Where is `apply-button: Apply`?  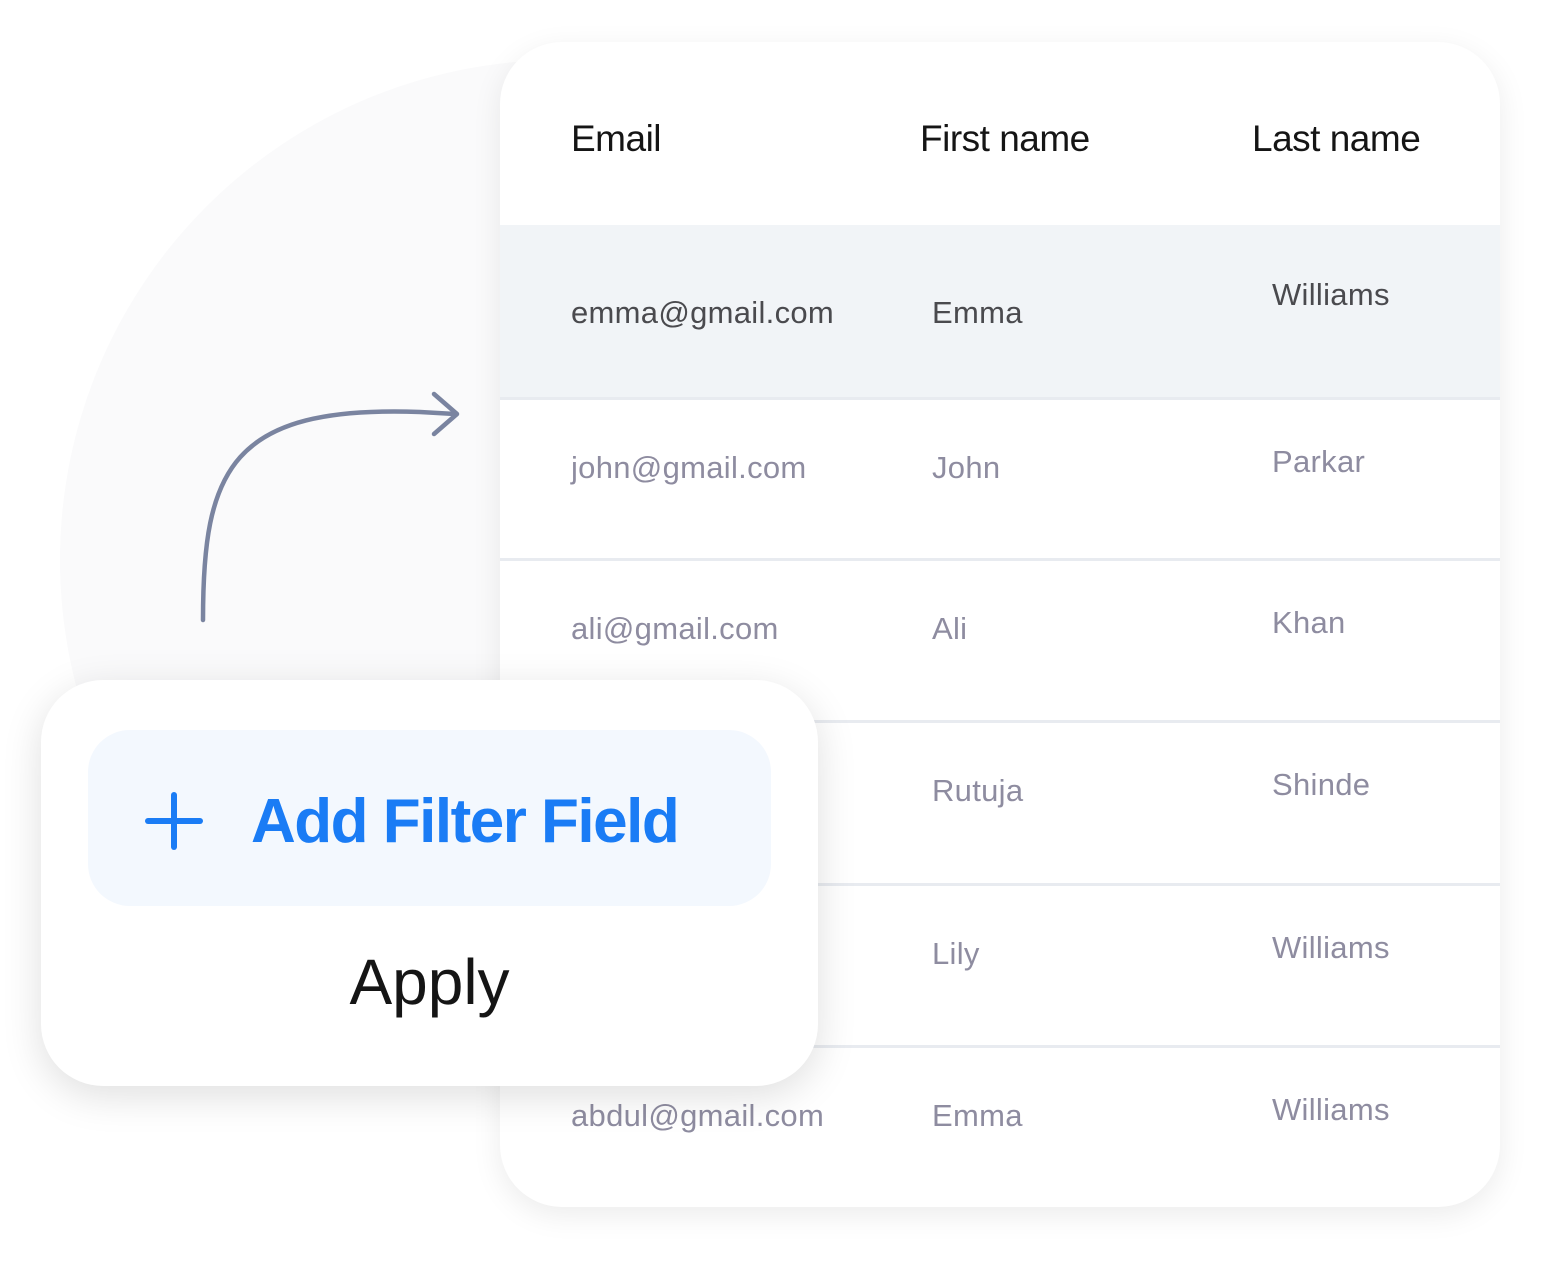
apply-button: Apply is located at coordinates (429, 982).